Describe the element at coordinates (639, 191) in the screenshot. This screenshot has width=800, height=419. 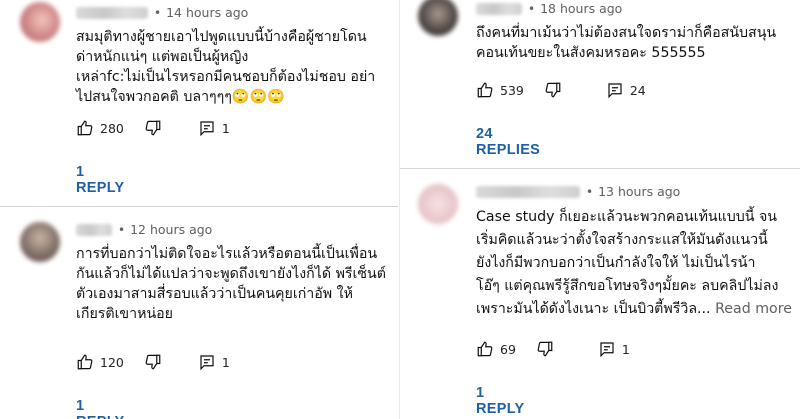
I see `timestamp: 13 hours ago` at that location.